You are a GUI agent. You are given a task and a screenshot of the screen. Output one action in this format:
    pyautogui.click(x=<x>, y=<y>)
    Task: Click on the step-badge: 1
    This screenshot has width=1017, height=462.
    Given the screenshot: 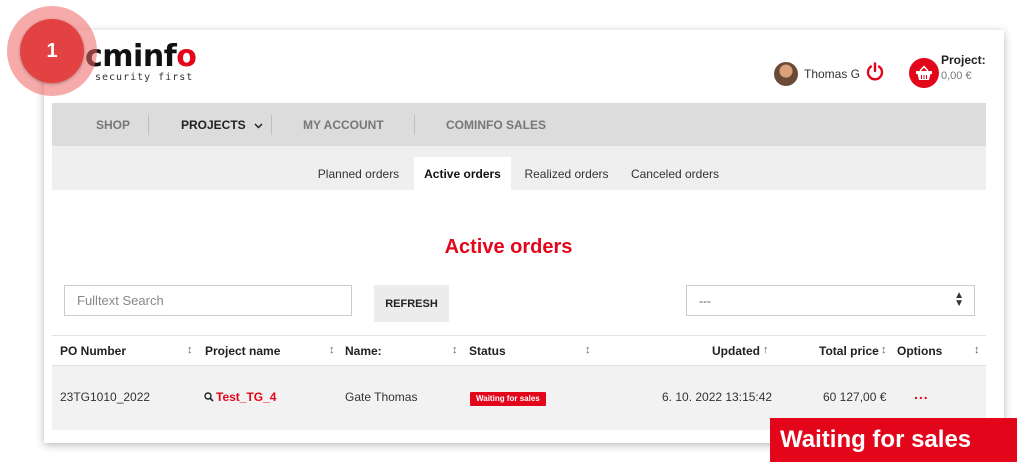 What is the action you would take?
    pyautogui.click(x=52, y=51)
    